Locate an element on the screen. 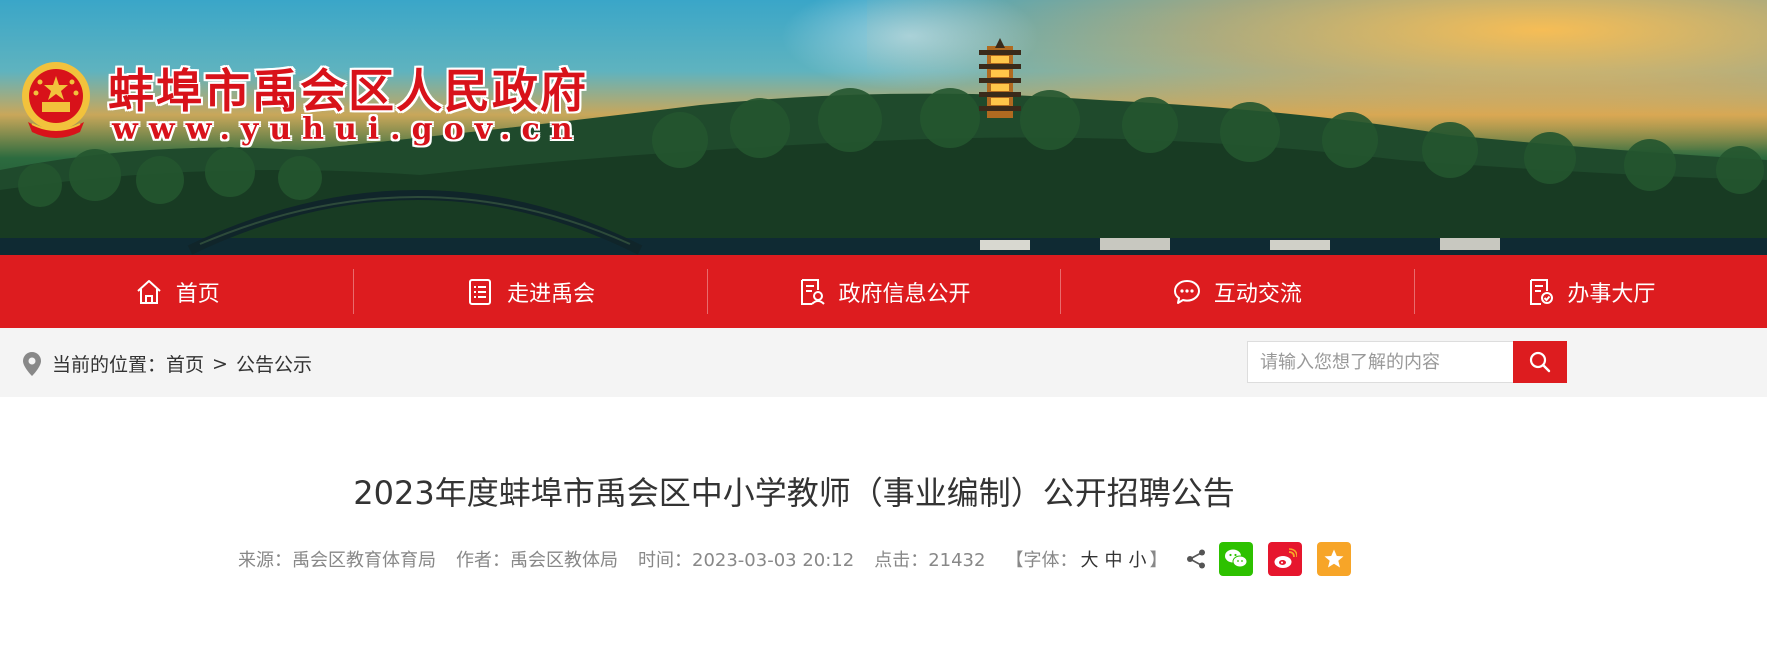 The height and width of the screenshot is (658, 1767). nav-item-info-disclosure: 政府信息公开 is located at coordinates (883, 291).